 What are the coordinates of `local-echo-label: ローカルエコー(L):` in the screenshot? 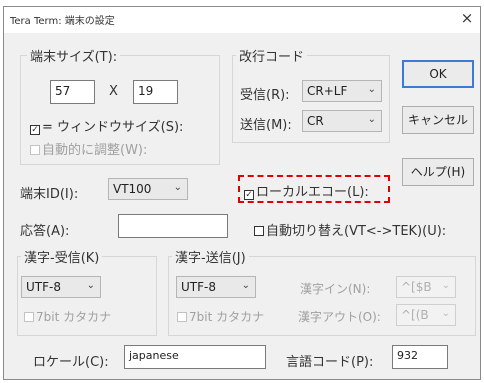 It's located at (312, 192).